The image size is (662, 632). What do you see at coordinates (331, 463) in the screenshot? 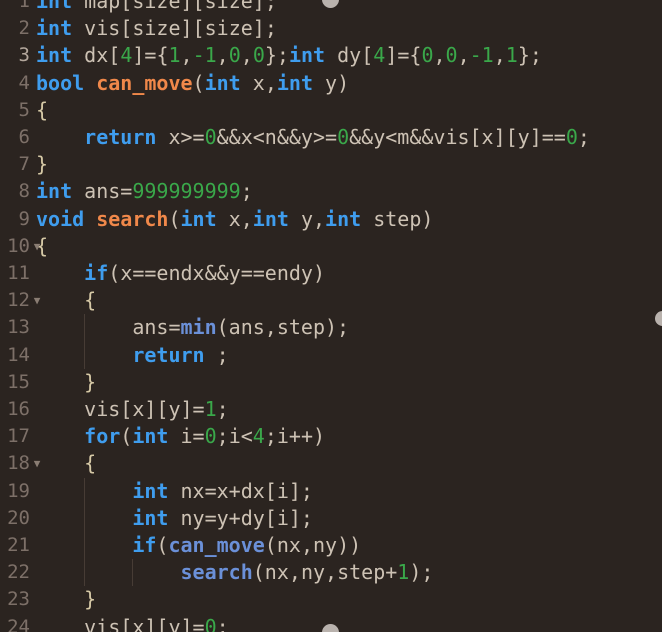
I see `code-line: 18 ▼ {` at bounding box center [331, 463].